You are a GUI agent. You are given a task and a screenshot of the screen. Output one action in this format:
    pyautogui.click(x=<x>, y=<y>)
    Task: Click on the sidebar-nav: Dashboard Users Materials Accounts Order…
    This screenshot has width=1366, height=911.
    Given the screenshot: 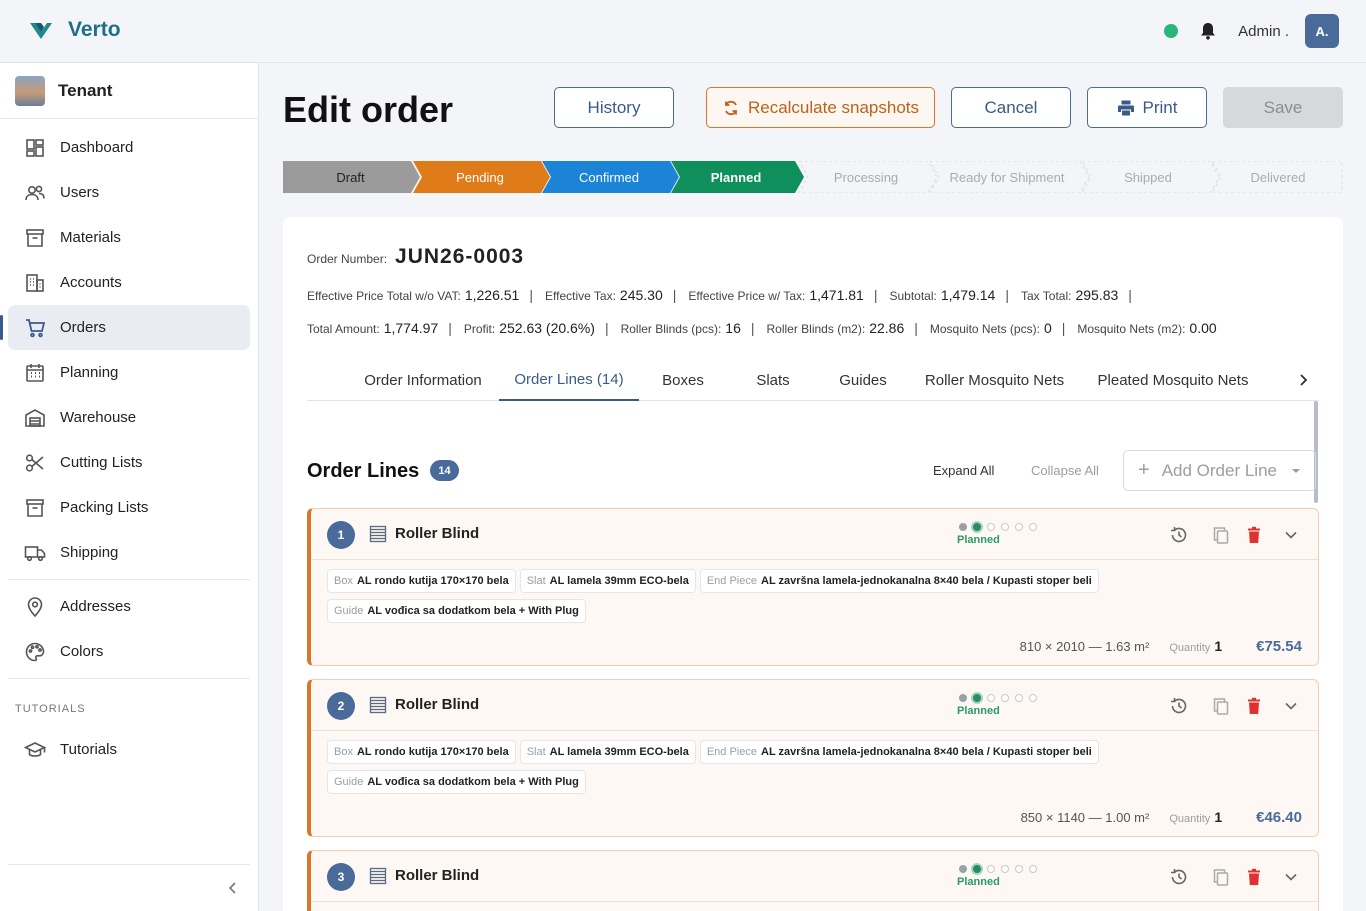 What is the action you would take?
    pyautogui.click(x=129, y=445)
    